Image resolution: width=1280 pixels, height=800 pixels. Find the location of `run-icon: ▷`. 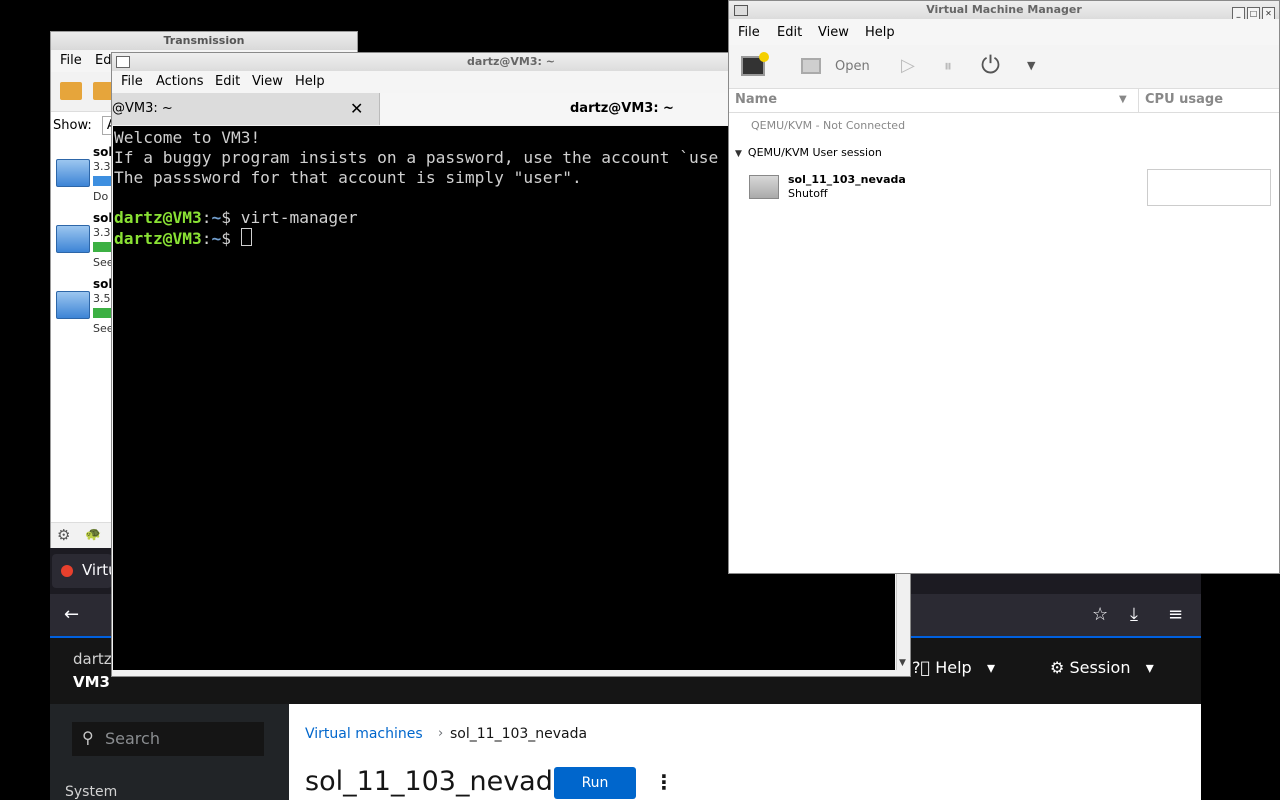

run-icon: ▷ is located at coordinates (908, 65).